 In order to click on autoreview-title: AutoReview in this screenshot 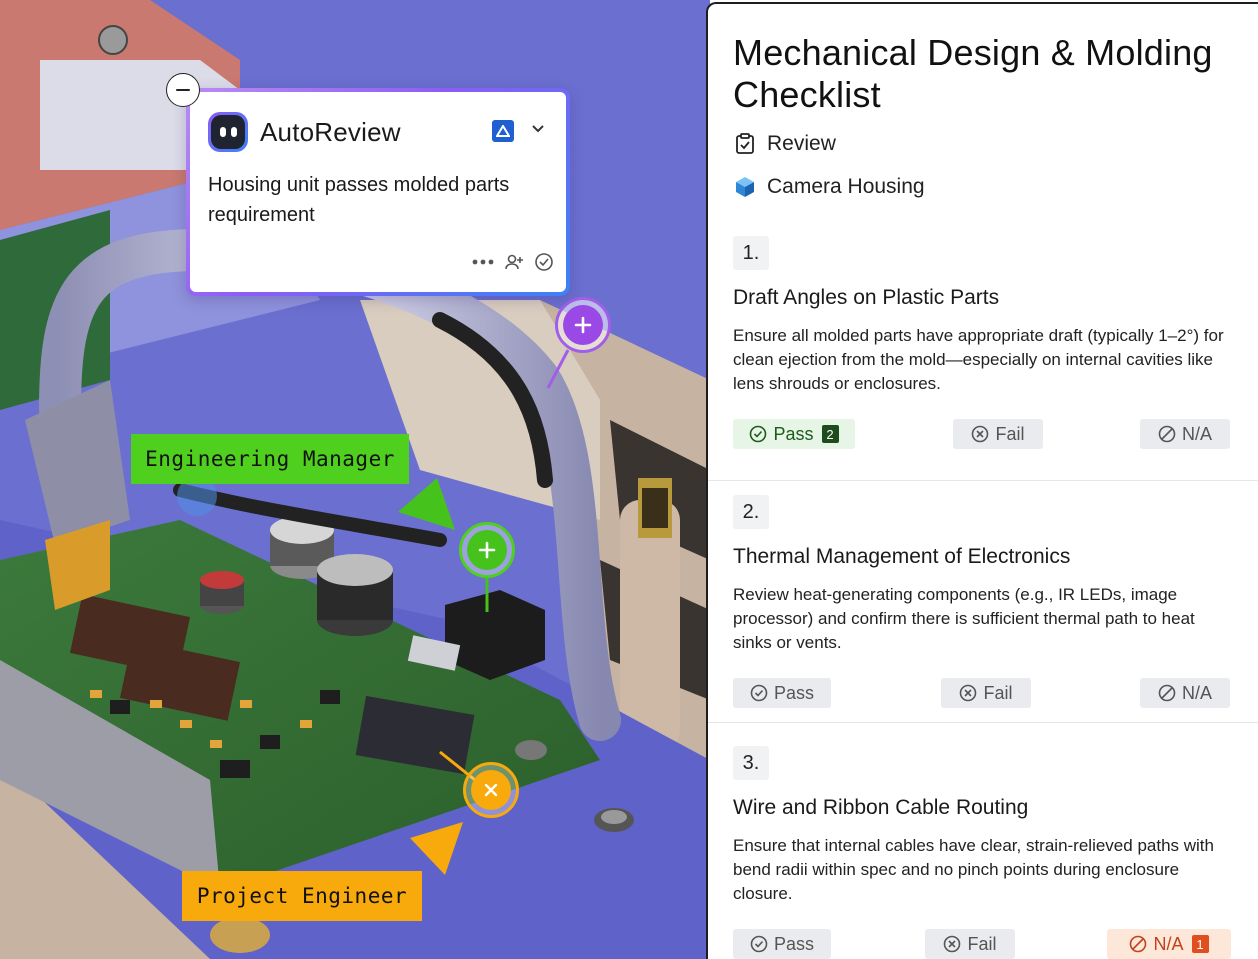, I will do `click(330, 131)`.